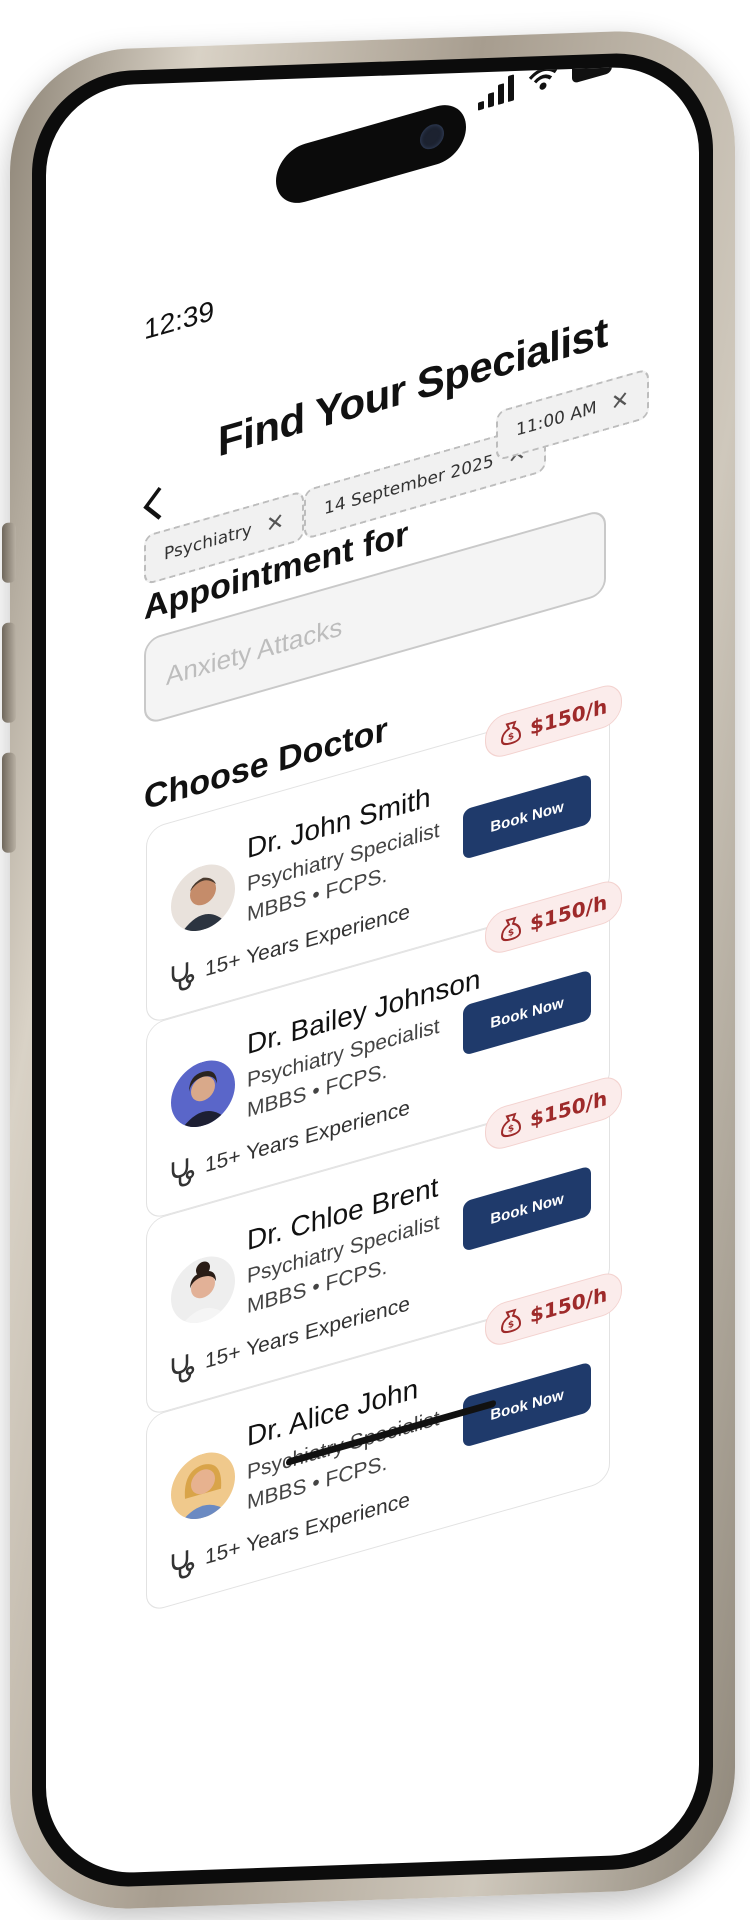 The height and width of the screenshot is (1920, 750). What do you see at coordinates (569, 716) in the screenshot?
I see `price-text: $150/h` at bounding box center [569, 716].